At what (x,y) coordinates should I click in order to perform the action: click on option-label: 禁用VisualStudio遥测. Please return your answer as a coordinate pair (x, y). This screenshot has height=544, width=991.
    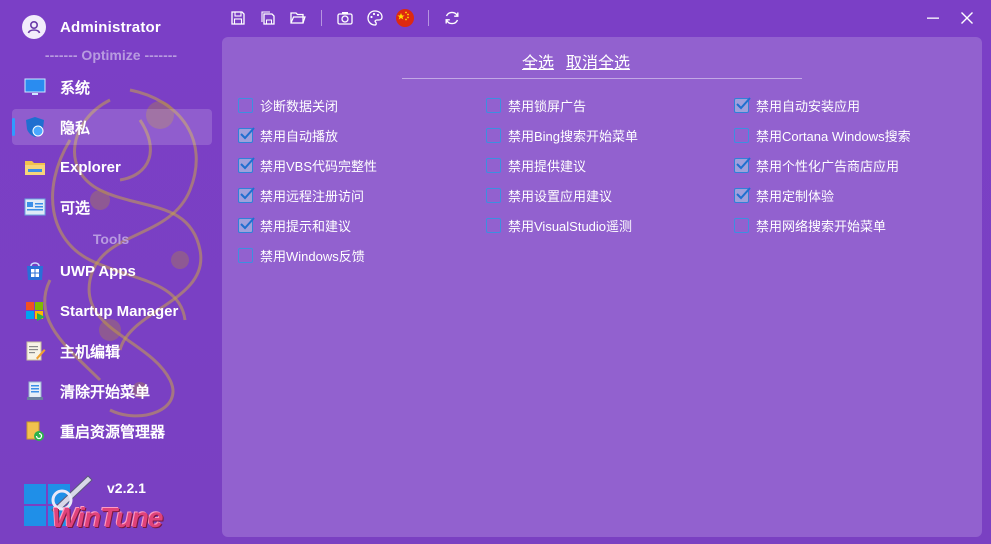
    Looking at the image, I should click on (570, 226).